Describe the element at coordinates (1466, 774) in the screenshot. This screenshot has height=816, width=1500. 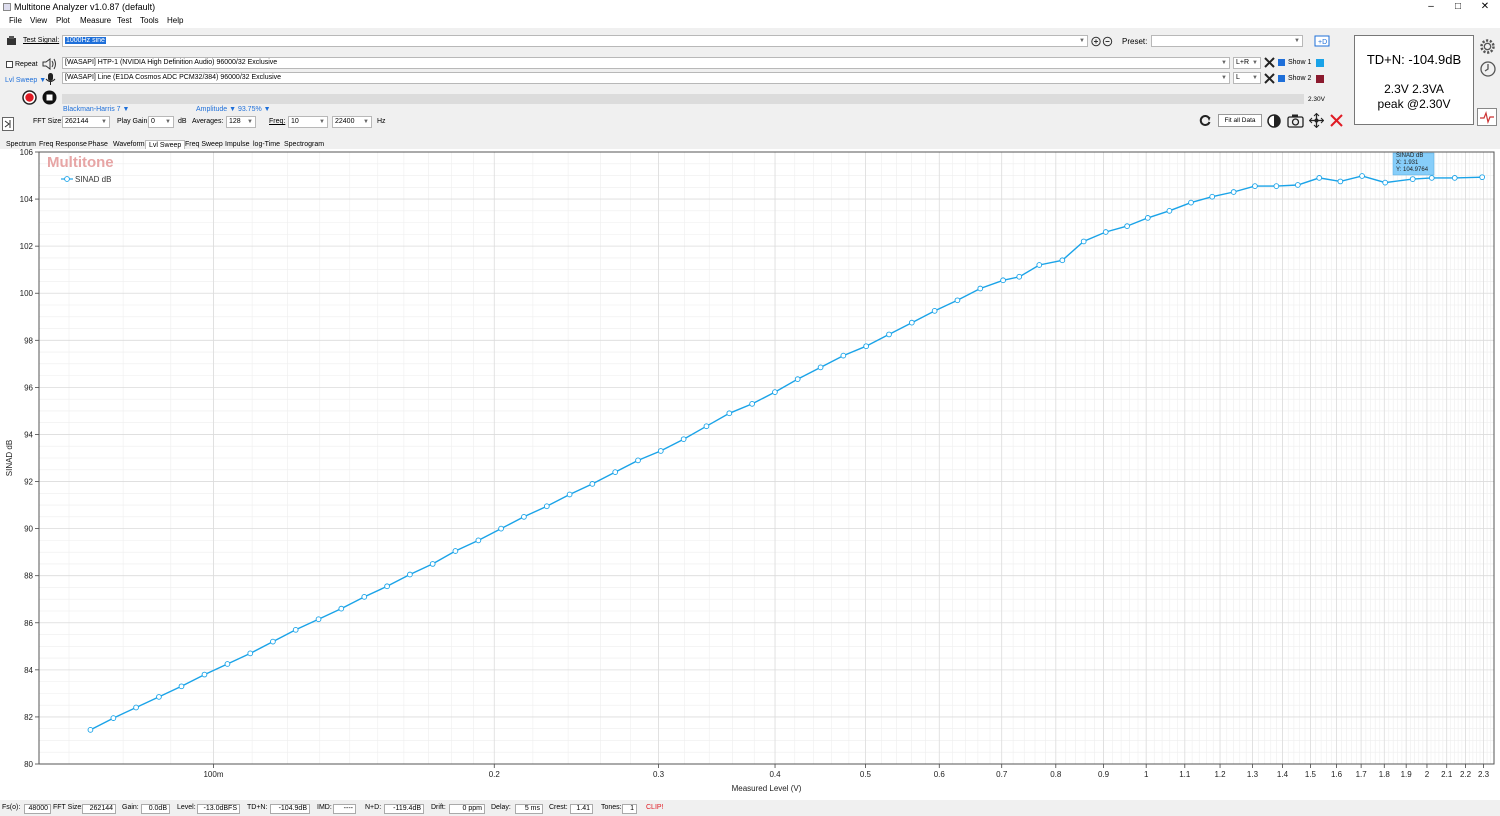
I see `x-tick-label: 2.2` at that location.